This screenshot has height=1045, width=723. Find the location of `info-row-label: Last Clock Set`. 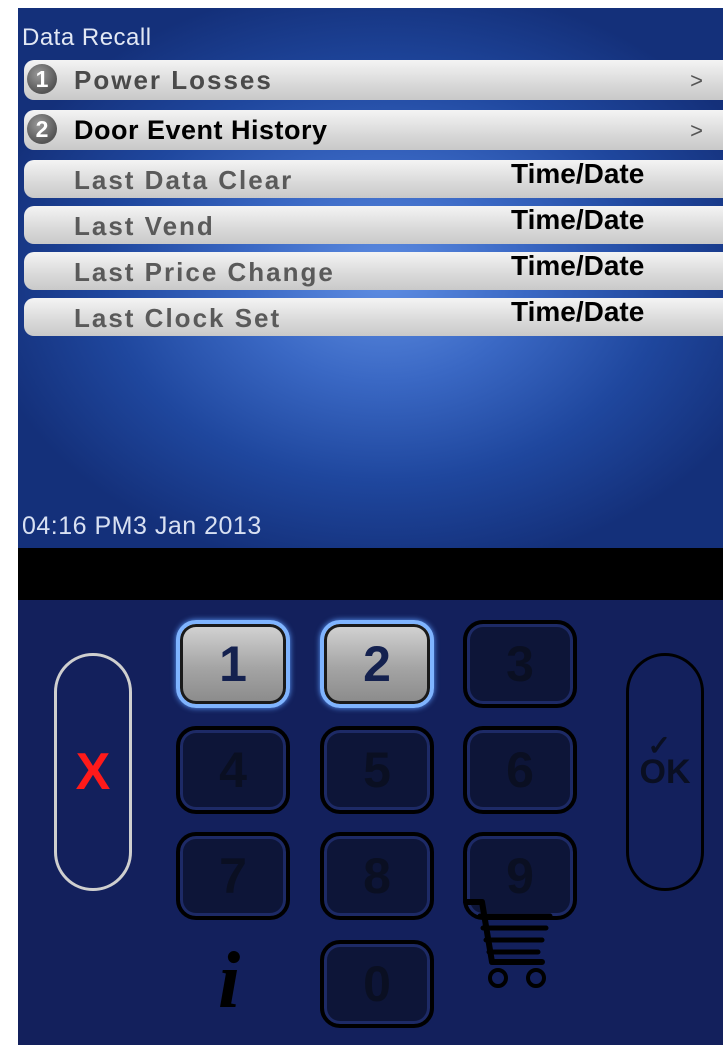

info-row-label: Last Clock Set is located at coordinates (178, 318).